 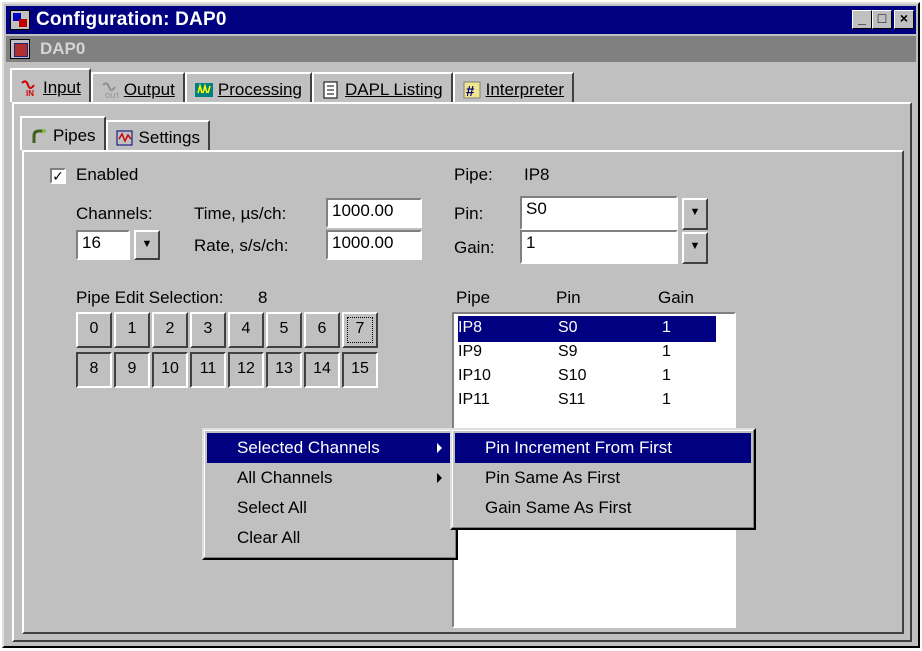 I want to click on tab-dapl-listing-label: DAPL Listing, so click(x=393, y=89).